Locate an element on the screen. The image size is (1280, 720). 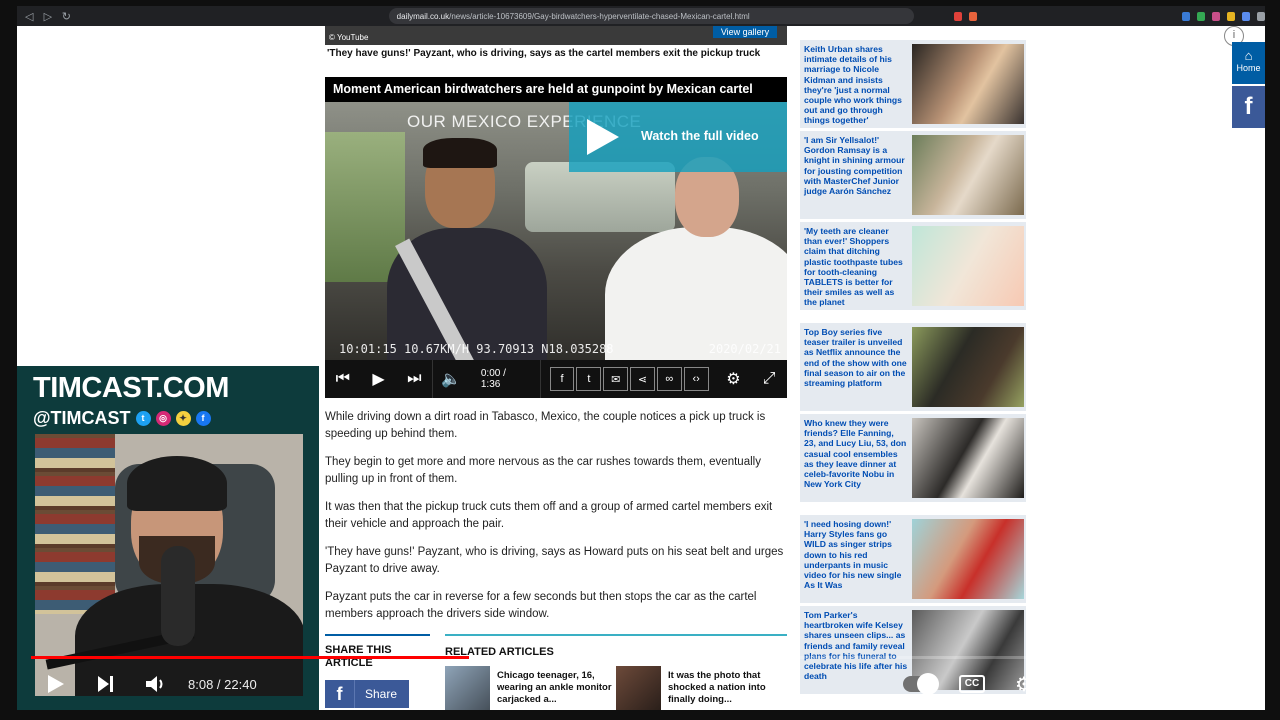
view-gallery-button: View gallery is located at coordinates (745, 32).